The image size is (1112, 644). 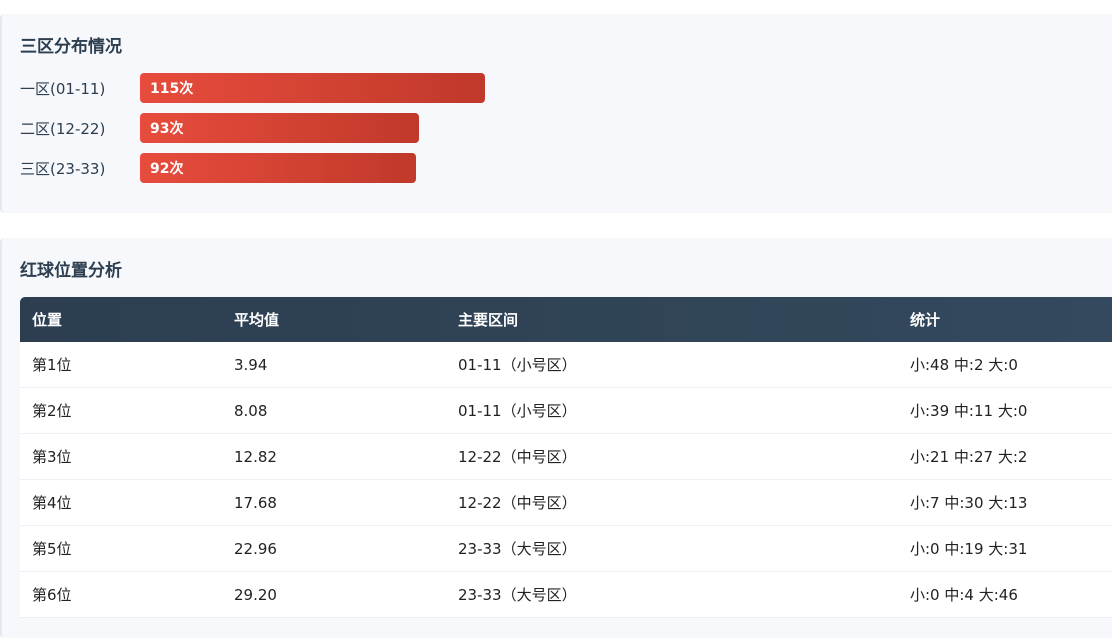 What do you see at coordinates (121, 502) in the screenshot?
I see `cell-position: 第4位` at bounding box center [121, 502].